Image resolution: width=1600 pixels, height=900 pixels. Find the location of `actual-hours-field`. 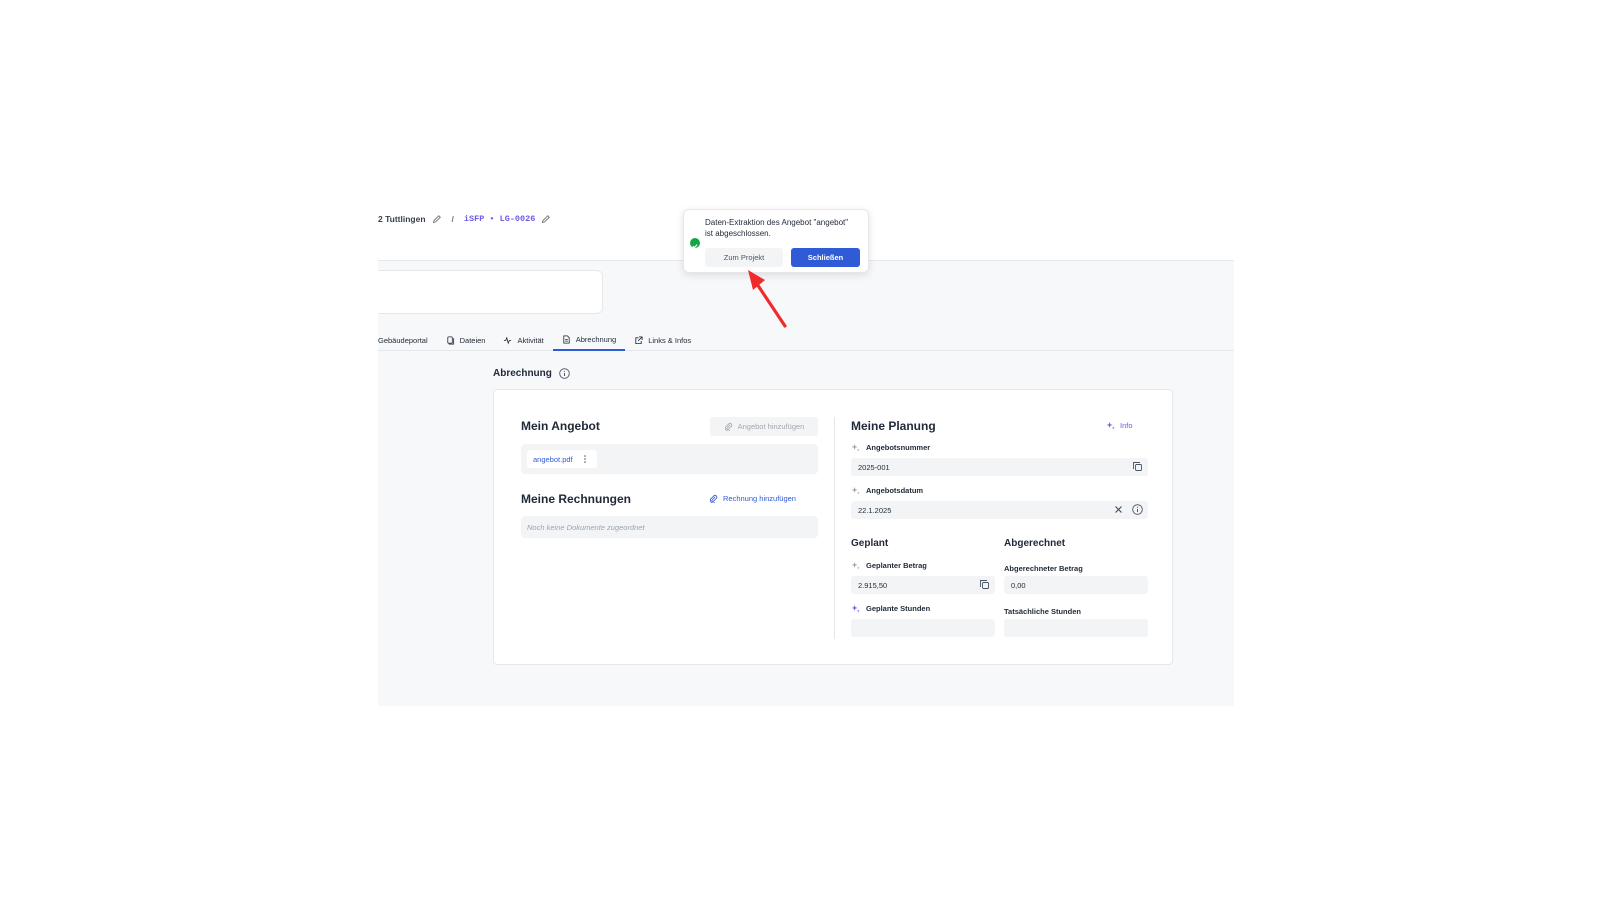

actual-hours-field is located at coordinates (1076, 628).